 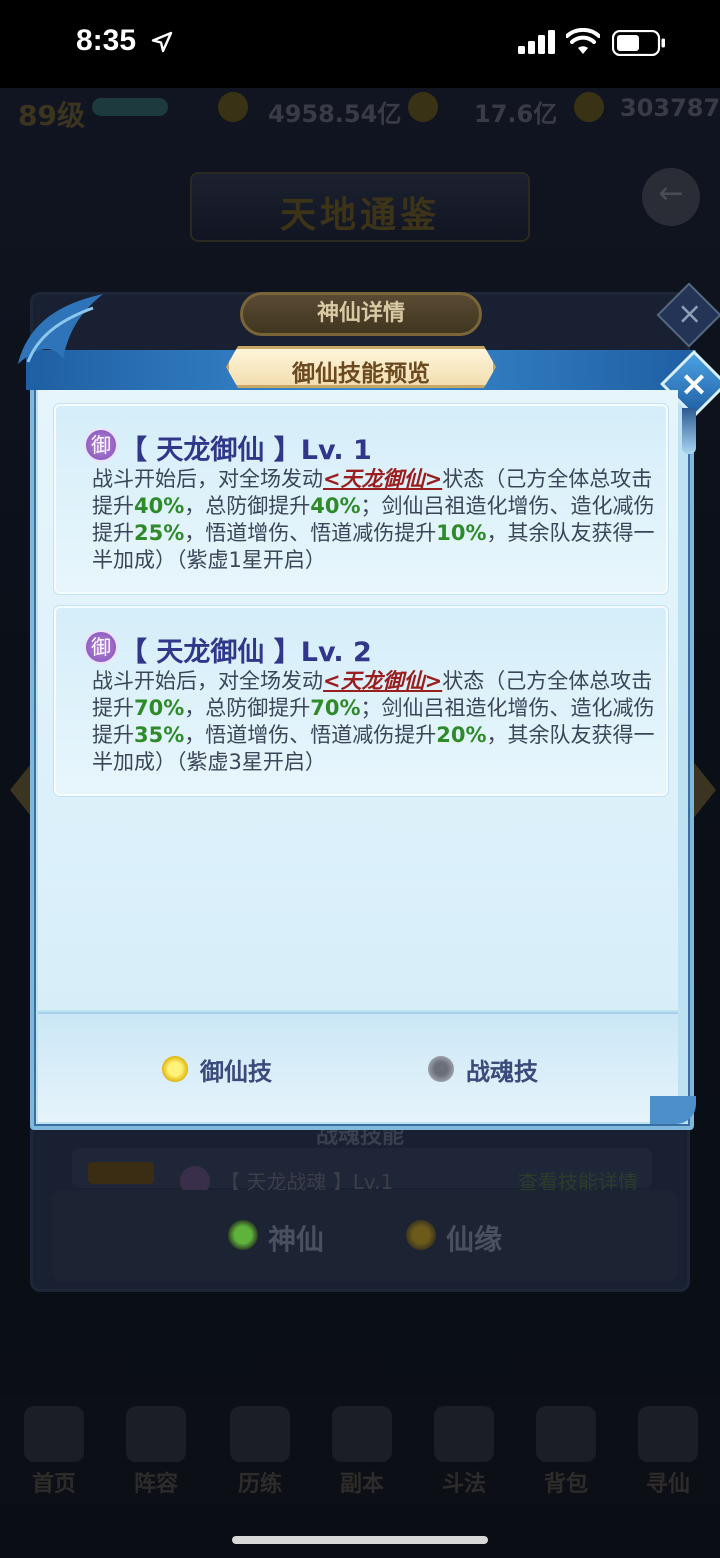 I want to click on seek-immortal-icon, so click(x=668, y=1434).